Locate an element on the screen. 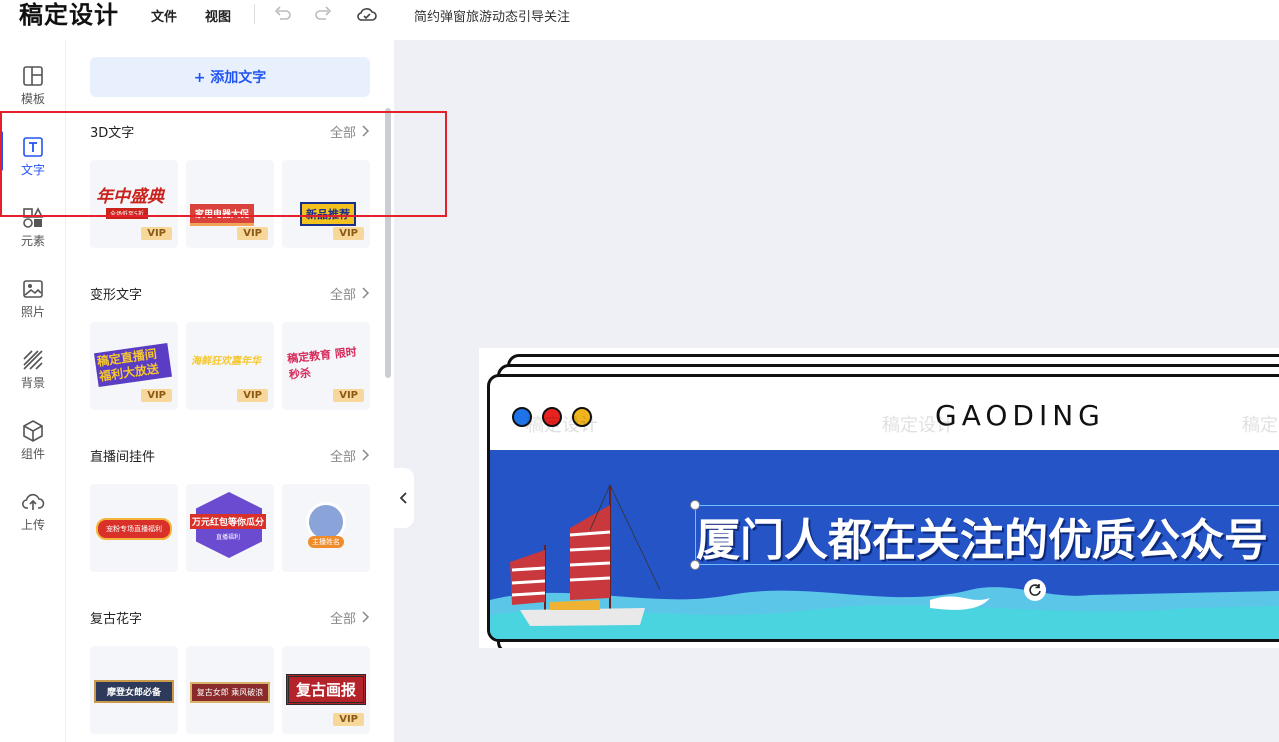  rail-item-upload: 上传 is located at coordinates (33, 516).